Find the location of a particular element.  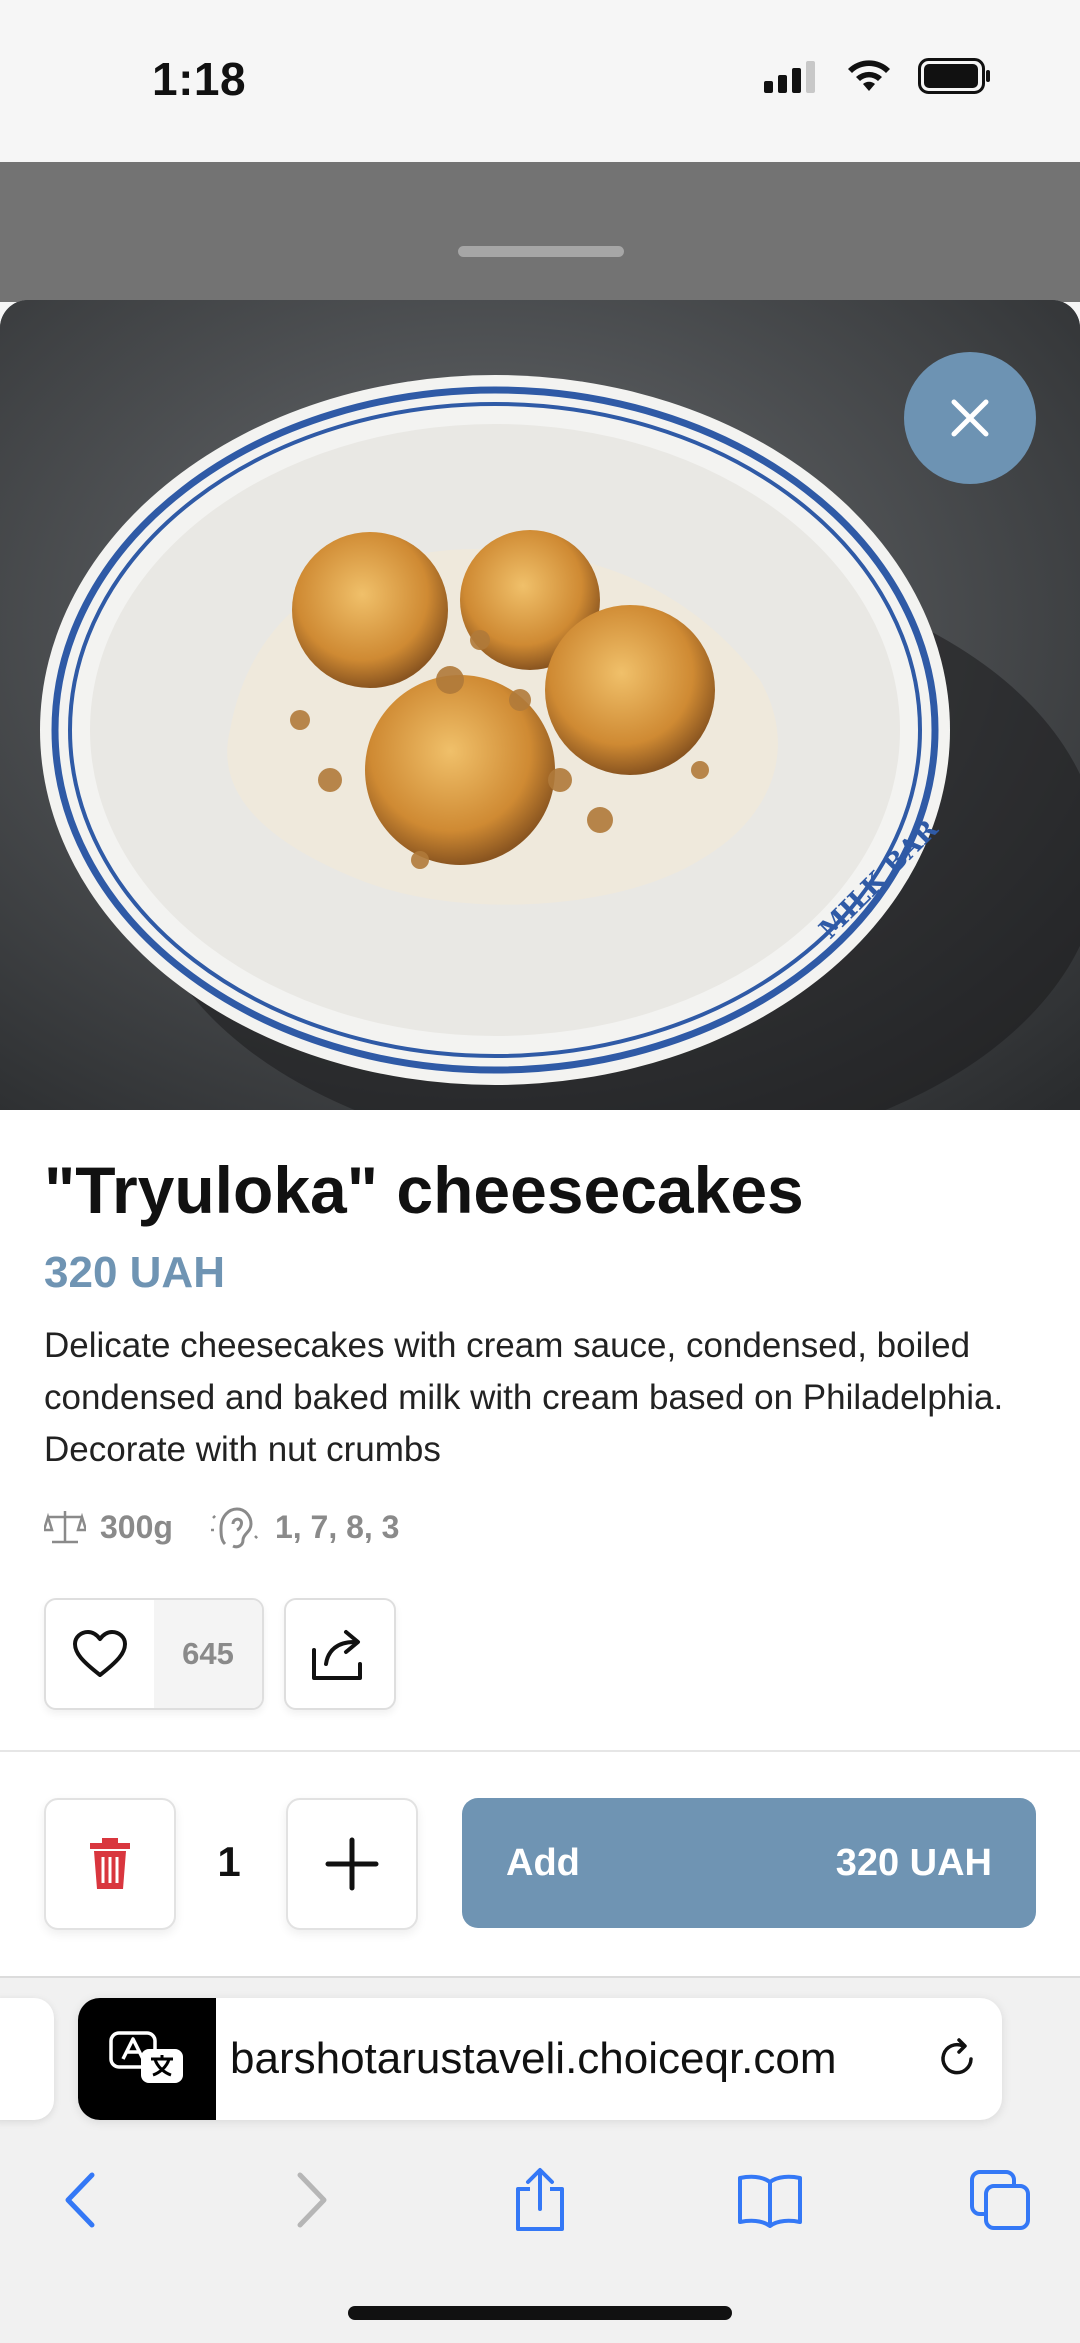

share-button is located at coordinates (340, 1654).